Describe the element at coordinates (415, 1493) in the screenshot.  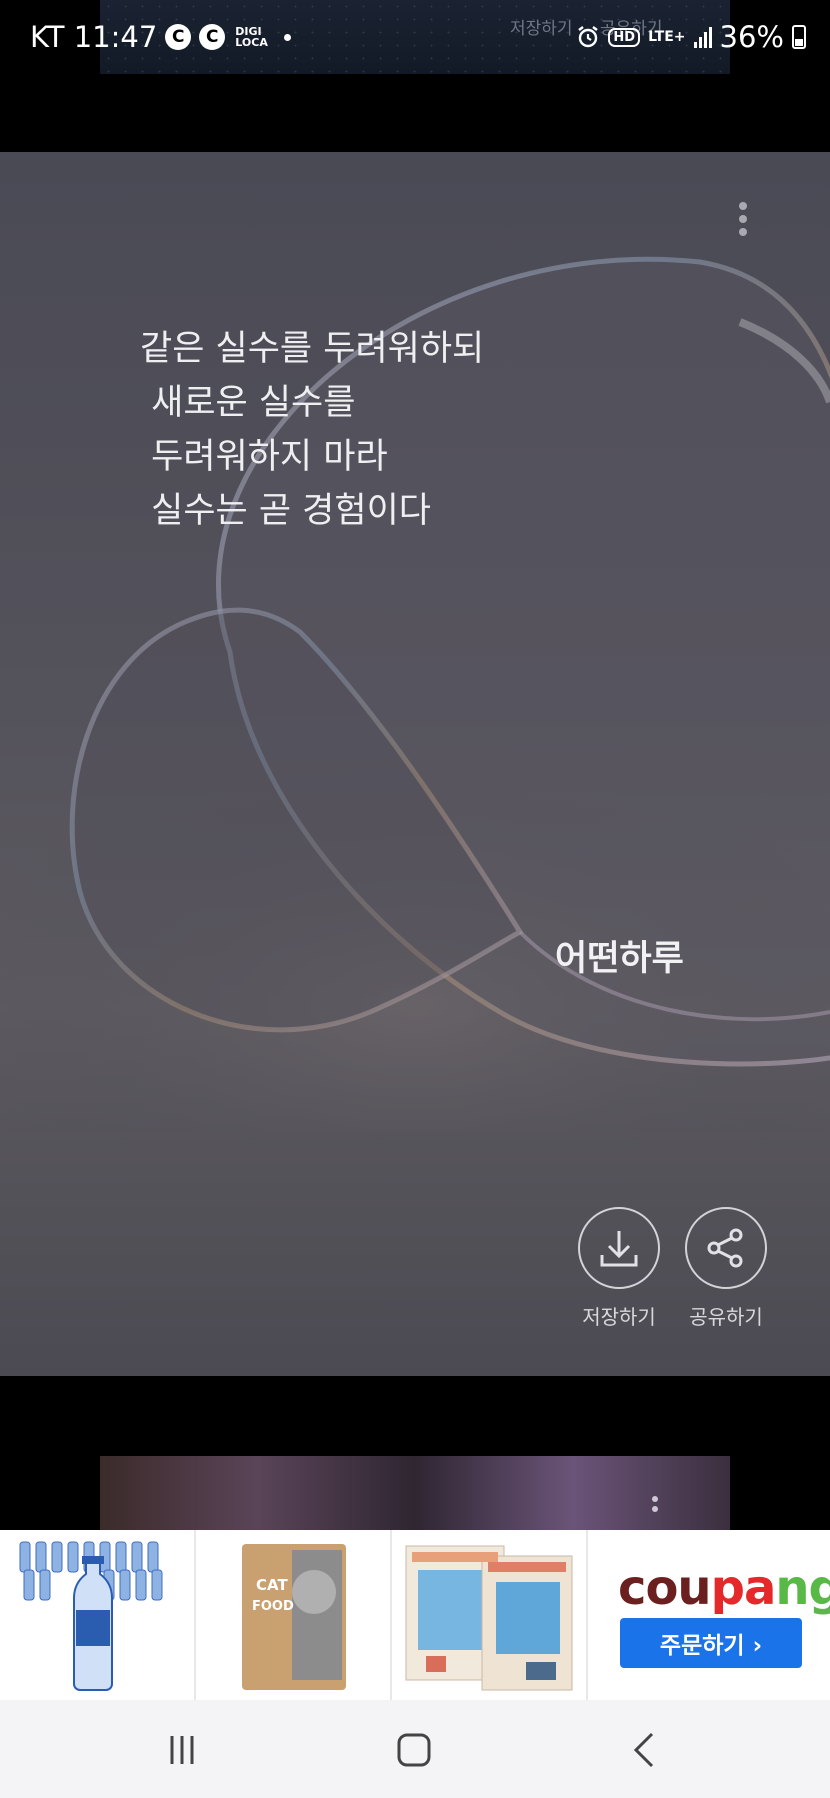
I see `next-card-peek` at that location.